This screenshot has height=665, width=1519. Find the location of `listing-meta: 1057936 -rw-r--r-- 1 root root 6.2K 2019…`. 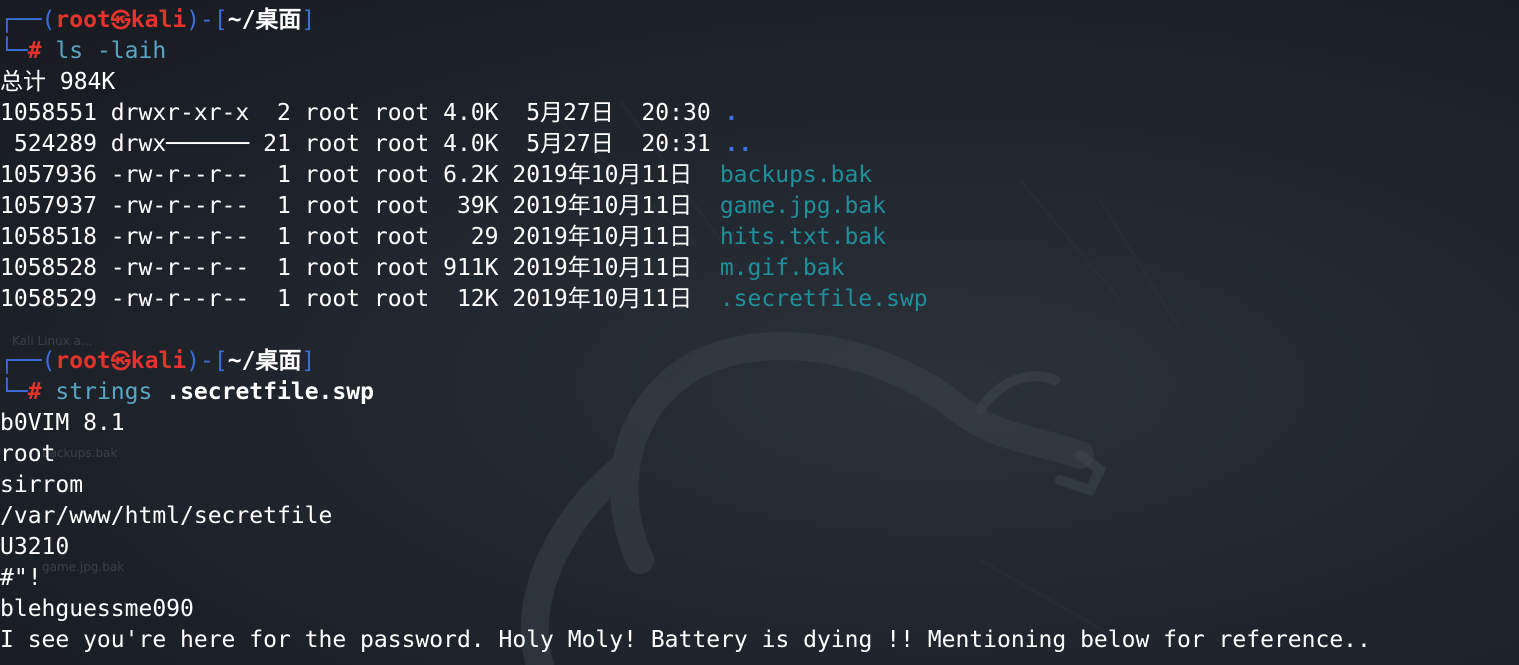

listing-meta: 1057936 -rw-r--r-- 1 root root 6.2K 2019… is located at coordinates (360, 175).